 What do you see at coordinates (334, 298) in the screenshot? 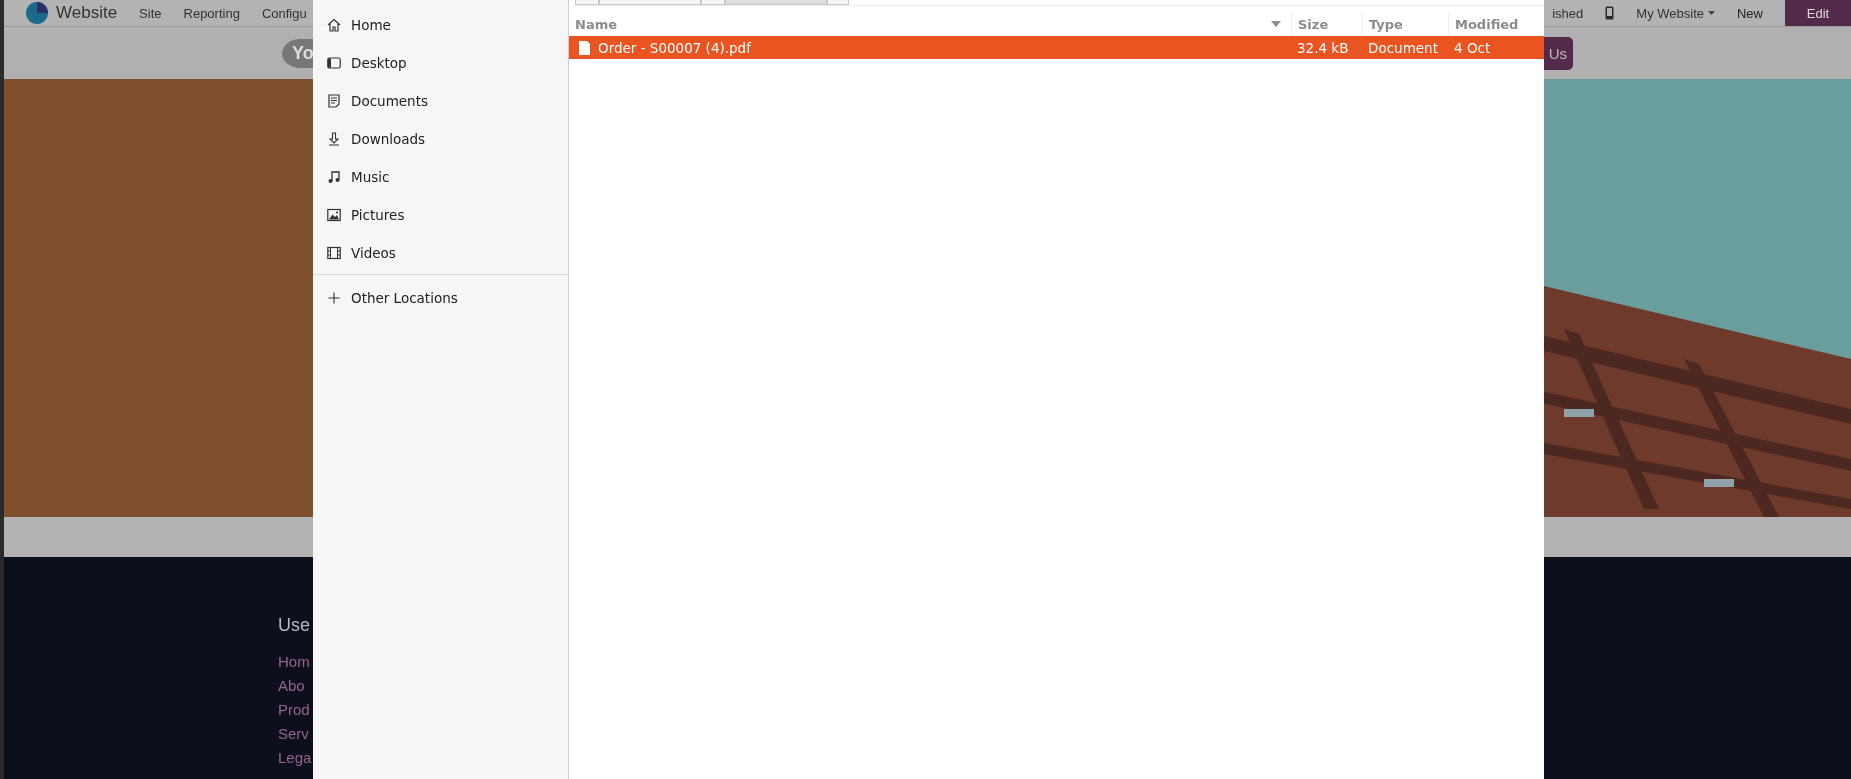
I see `plus-icon` at bounding box center [334, 298].